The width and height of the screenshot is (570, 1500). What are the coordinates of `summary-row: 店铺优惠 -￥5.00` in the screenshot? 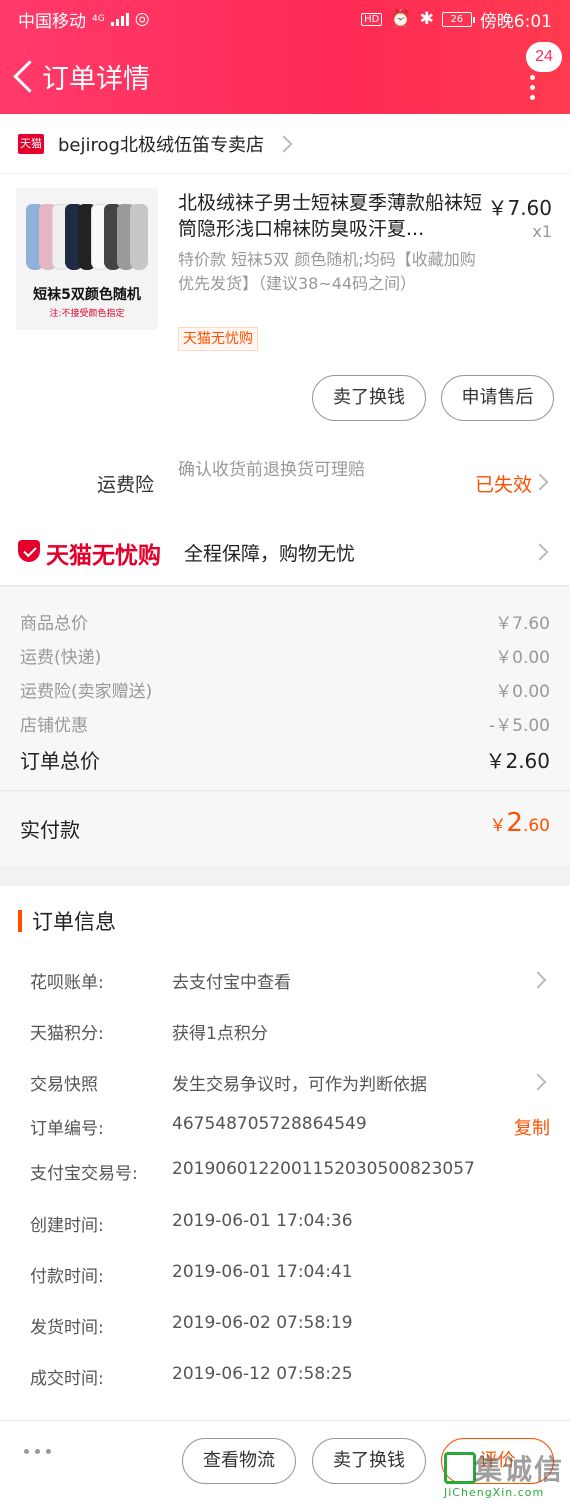 It's located at (285, 723).